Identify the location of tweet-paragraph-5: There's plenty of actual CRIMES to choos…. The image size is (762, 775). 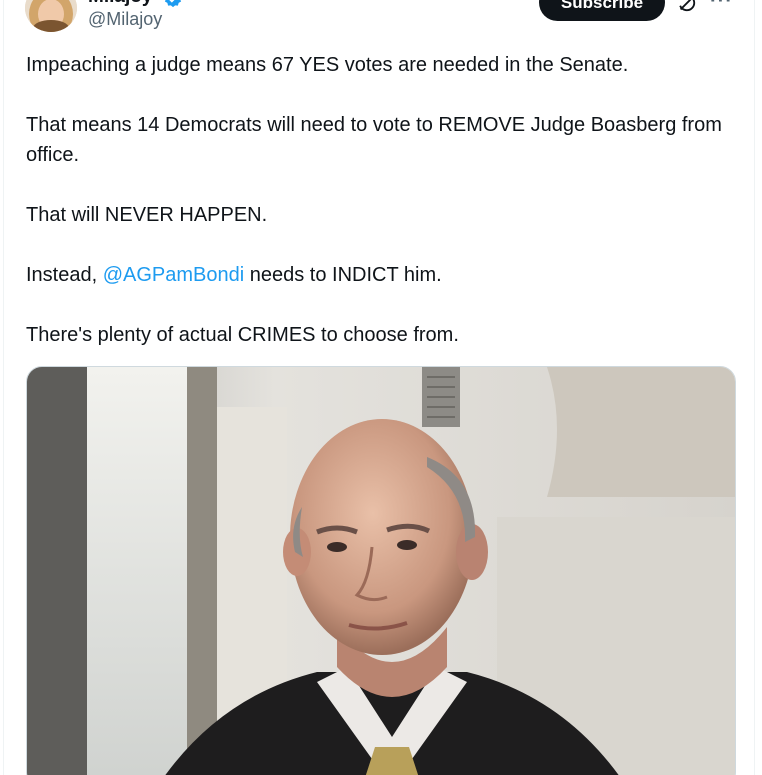
(242, 335).